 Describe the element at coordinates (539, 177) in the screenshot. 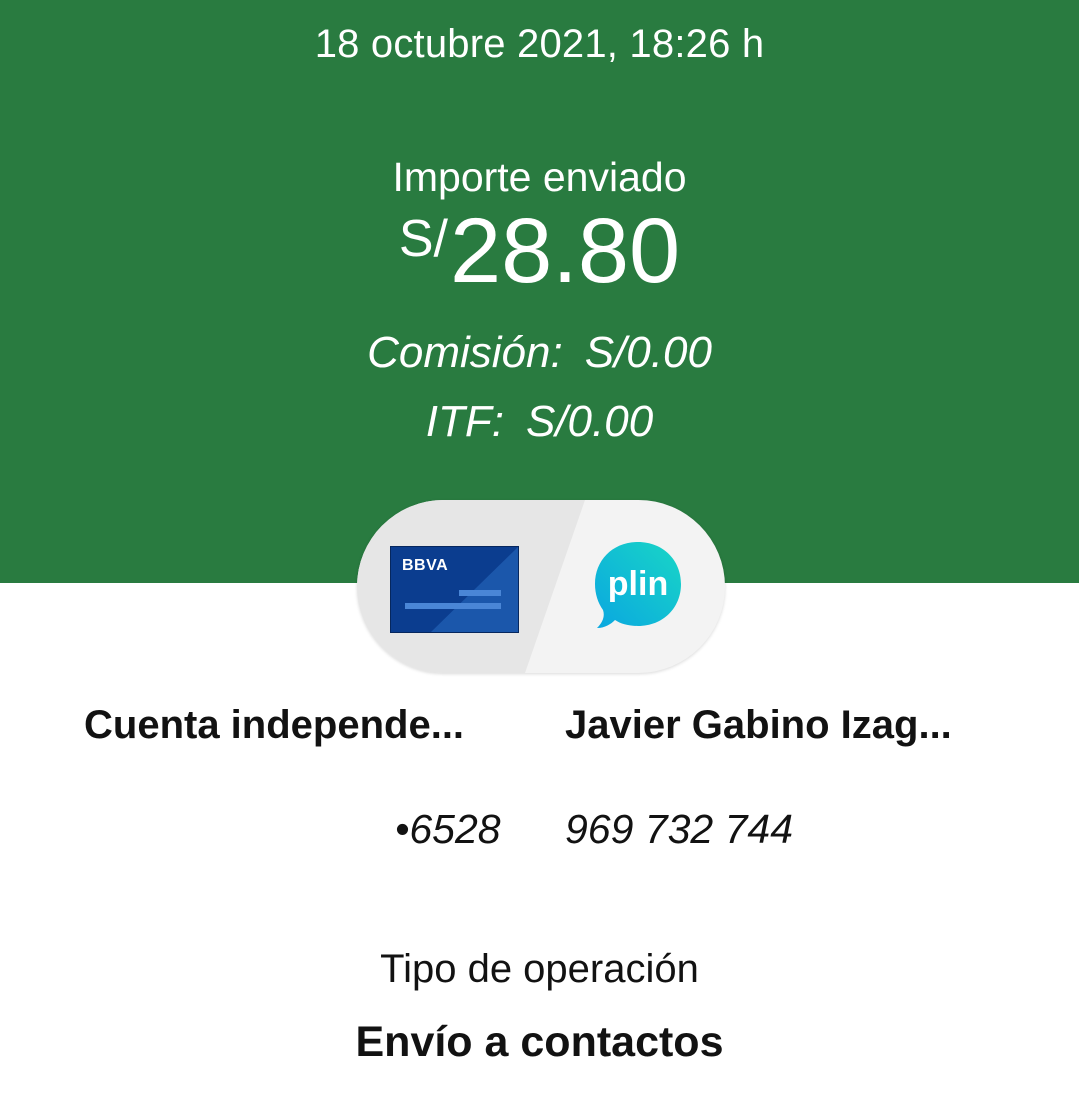

I see `amount-label: Importe enviado` at that location.